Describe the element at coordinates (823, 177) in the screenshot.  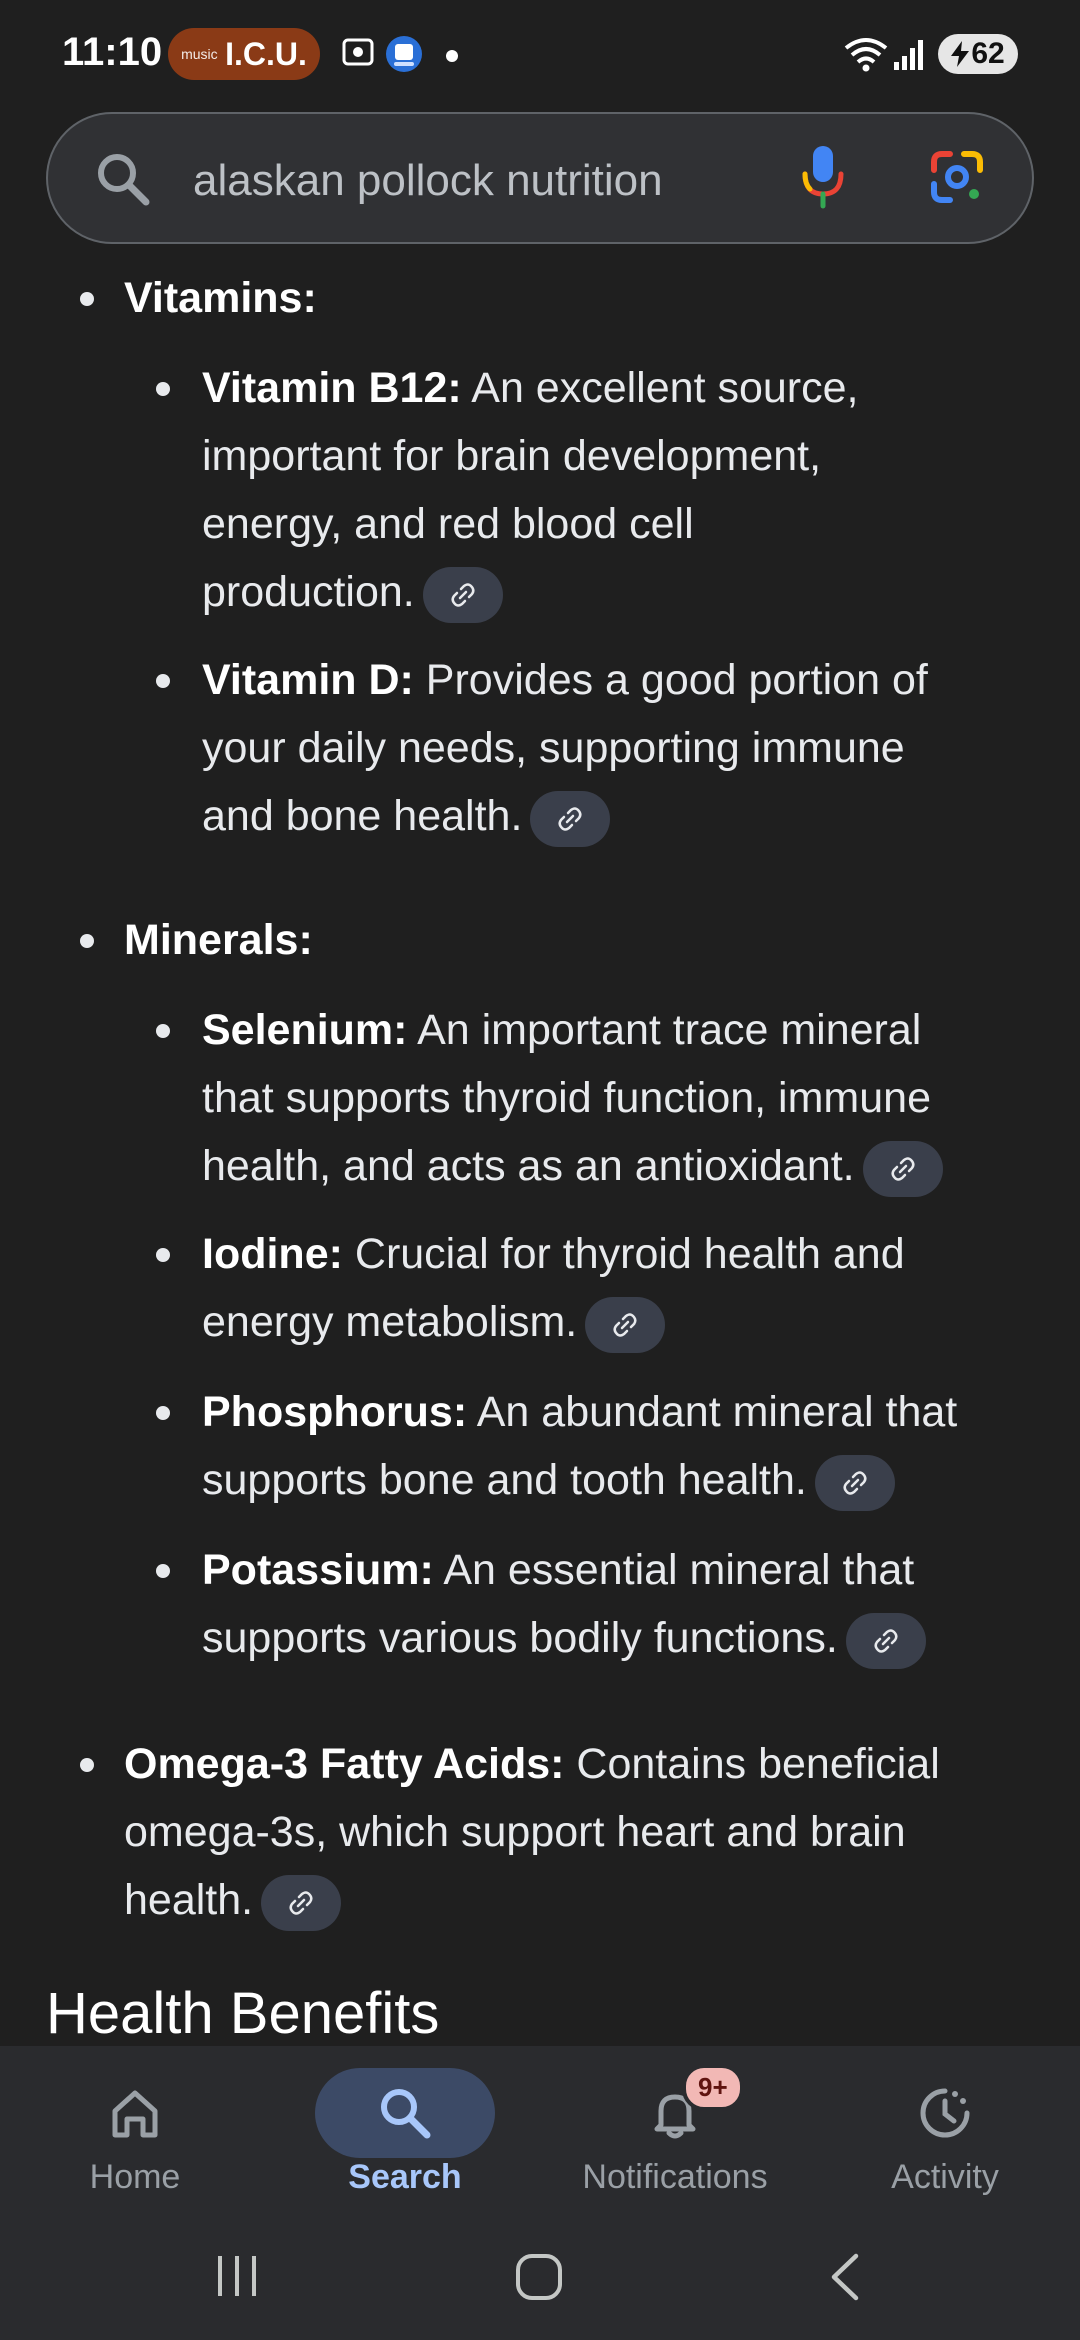
I see `voice-search-icon` at that location.